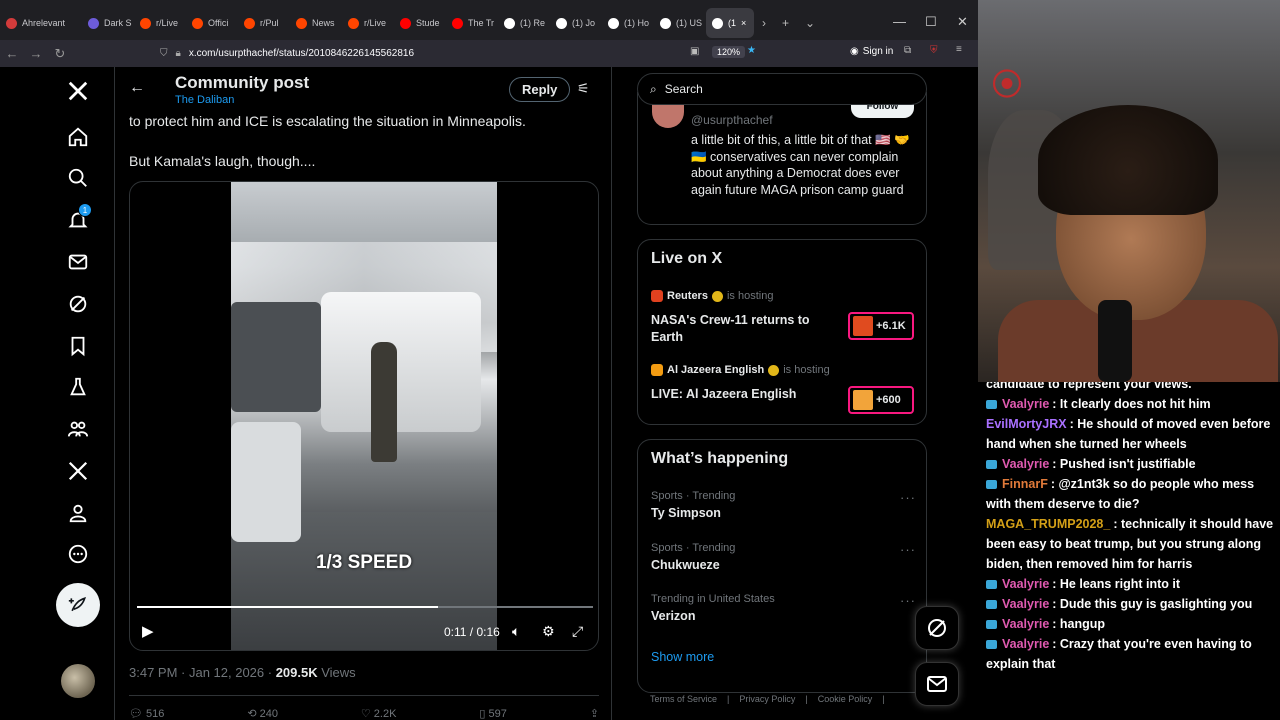 This screenshot has width=1280, height=720. Describe the element at coordinates (682, 657) in the screenshot. I see `show-more-link: Show more` at that location.